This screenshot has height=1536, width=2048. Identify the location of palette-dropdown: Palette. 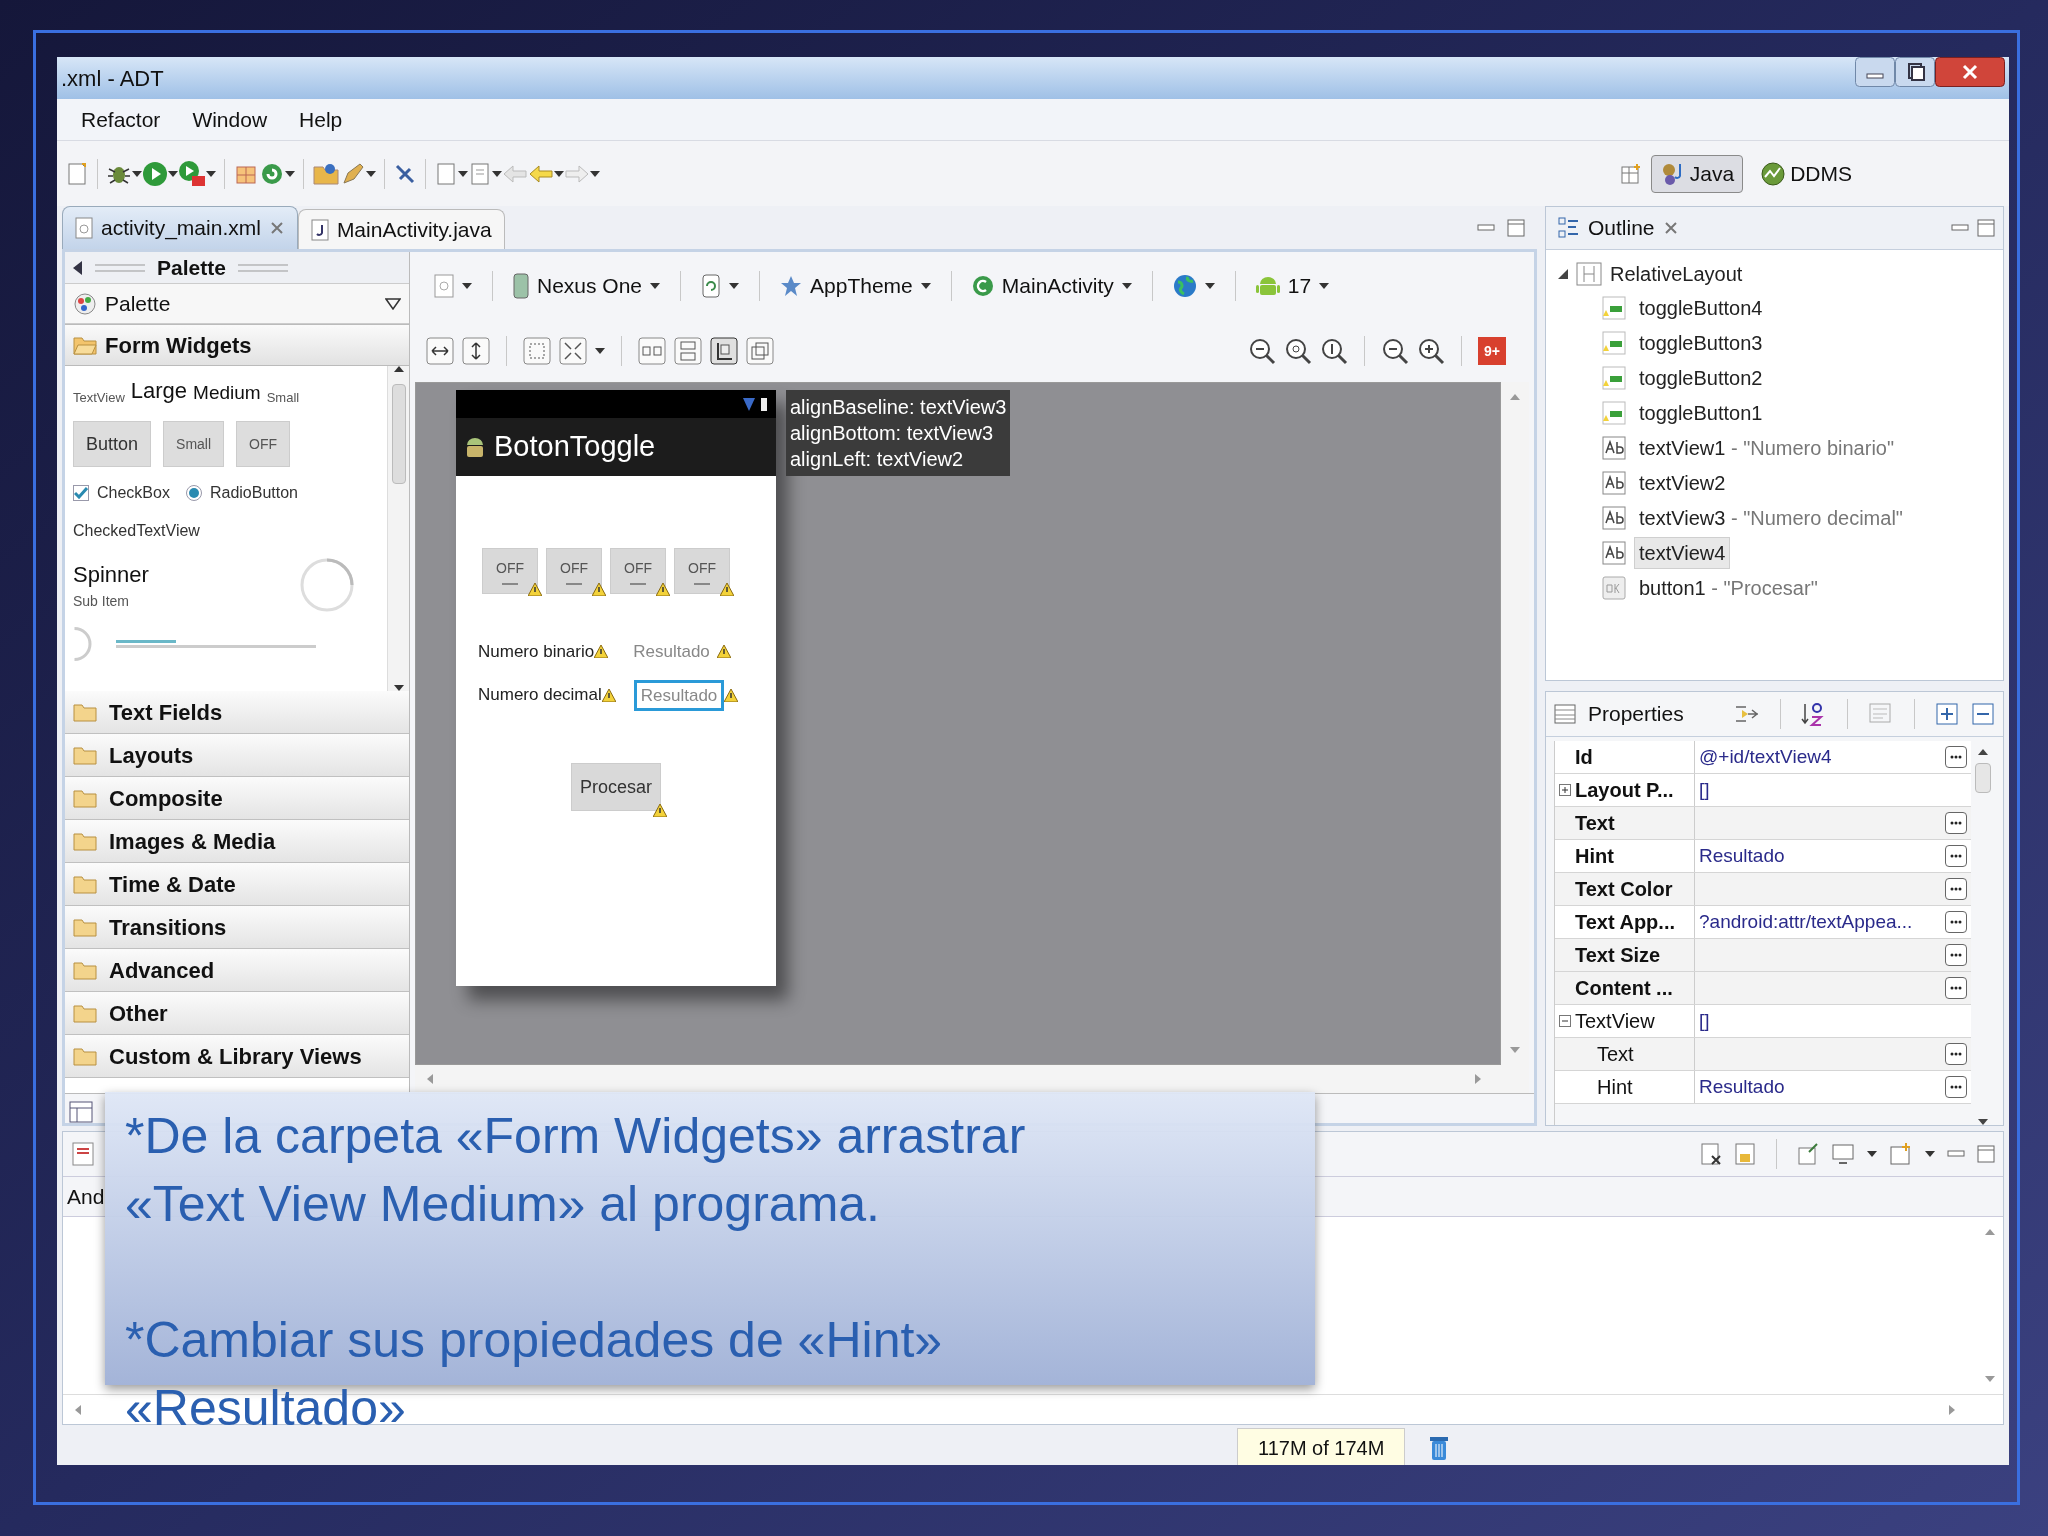
(237, 304).